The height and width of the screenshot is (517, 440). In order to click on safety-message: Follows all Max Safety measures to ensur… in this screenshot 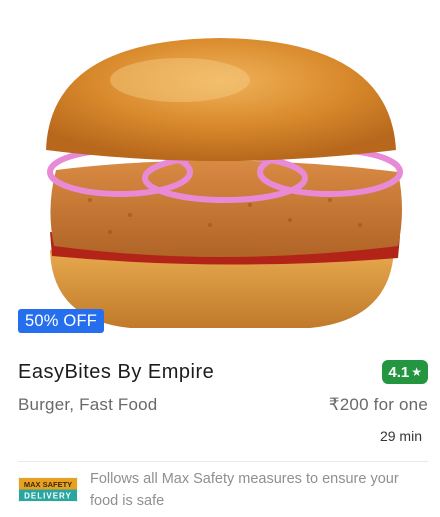, I will do `click(244, 490)`.